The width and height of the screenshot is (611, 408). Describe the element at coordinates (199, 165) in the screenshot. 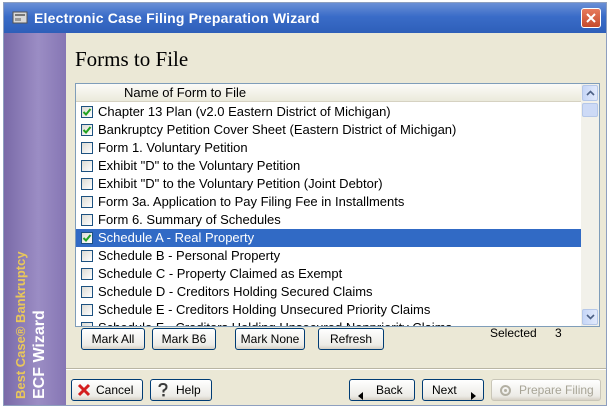

I see `form-name: Exhibit "D" to the Voluntary Petition` at that location.